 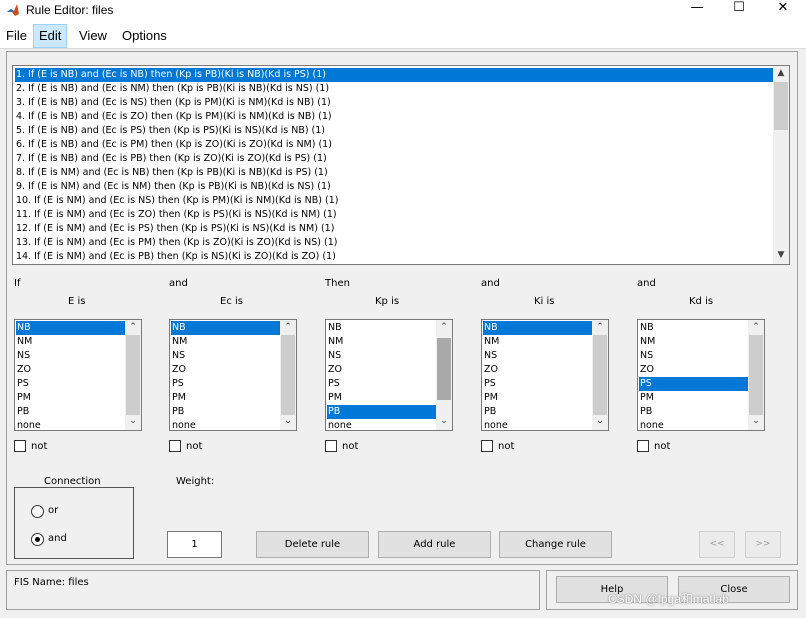 What do you see at coordinates (781, 165) in the screenshot?
I see `rule-list-scrollbar: ▲ ▼` at bounding box center [781, 165].